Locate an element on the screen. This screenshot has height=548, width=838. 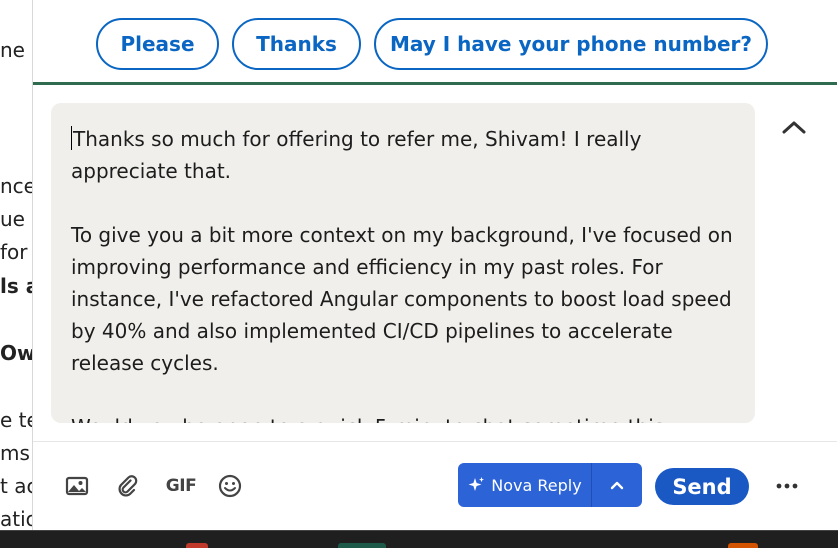
nova-reply-label: Nova Reply is located at coordinates (536, 485).